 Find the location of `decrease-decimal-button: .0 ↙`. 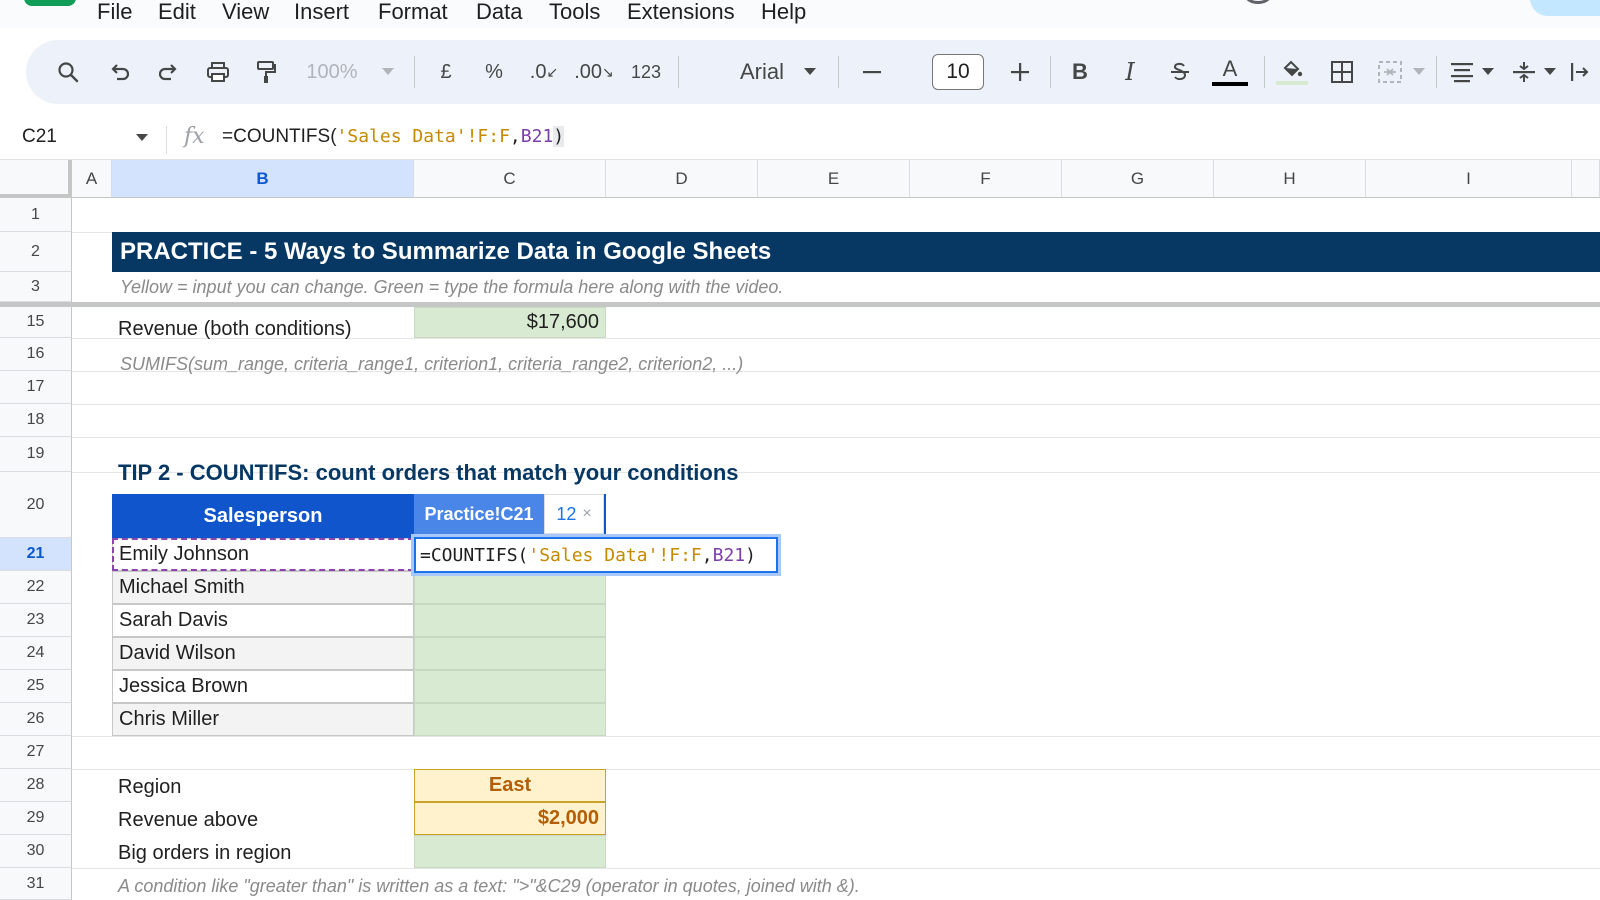

decrease-decimal-button: .0 ↙ is located at coordinates (544, 72).